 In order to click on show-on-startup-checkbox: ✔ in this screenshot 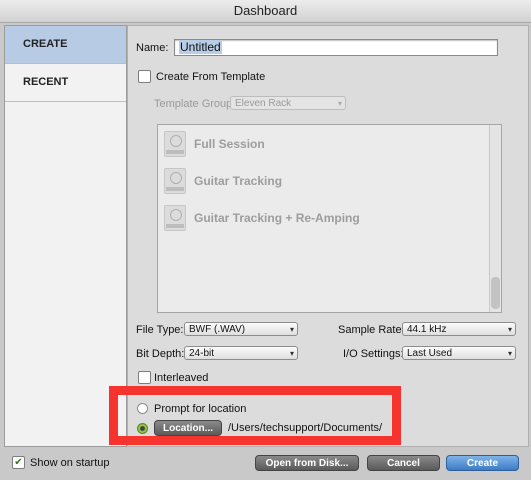, I will do `click(18, 462)`.